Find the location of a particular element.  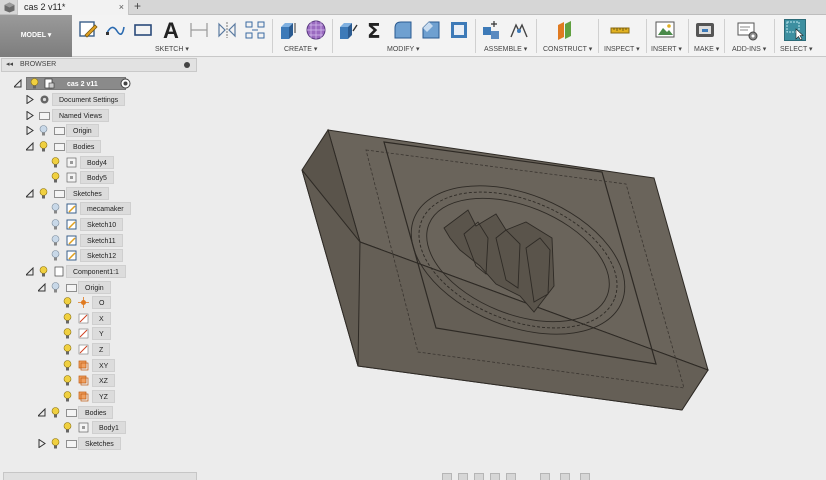

scripts-addins-icon is located at coordinates (747, 30).